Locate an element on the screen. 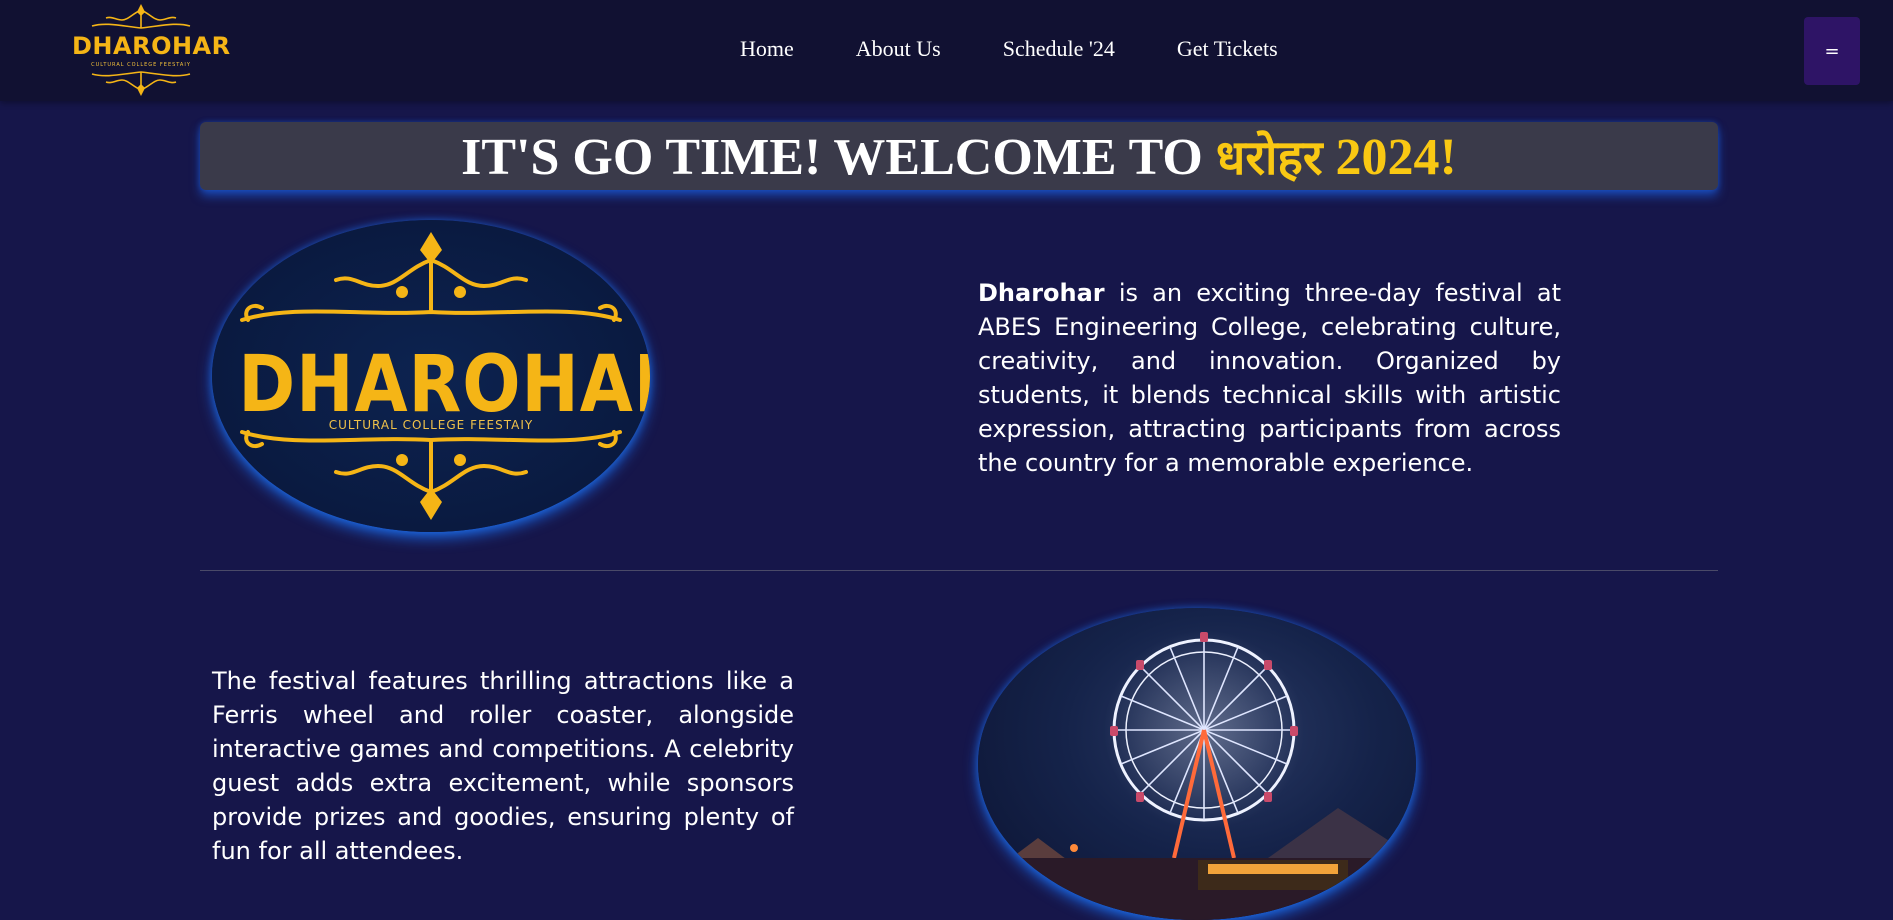 The width and height of the screenshot is (1893, 920). main-nav: Home About Us Schedule '24 Get Tickets is located at coordinates (1009, 49).